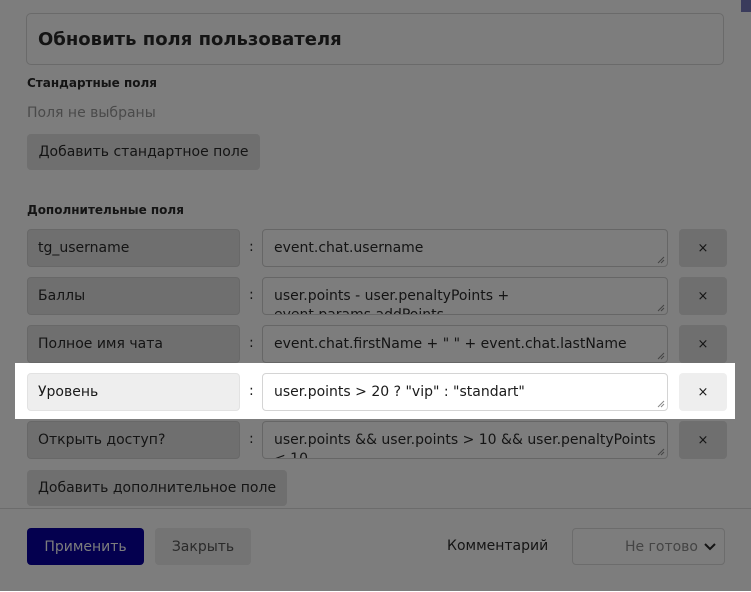 This screenshot has width=751, height=592. What do you see at coordinates (143, 152) in the screenshot?
I see `add-standard-field-button: Добавить стандартное поле` at bounding box center [143, 152].